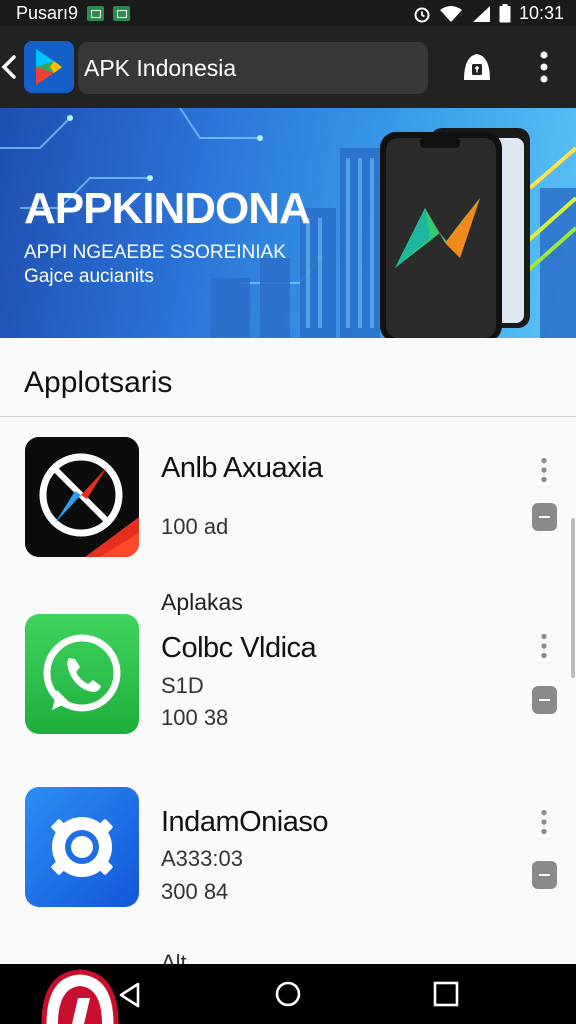 The image size is (576, 1024). I want to click on signal-icon, so click(481, 13).